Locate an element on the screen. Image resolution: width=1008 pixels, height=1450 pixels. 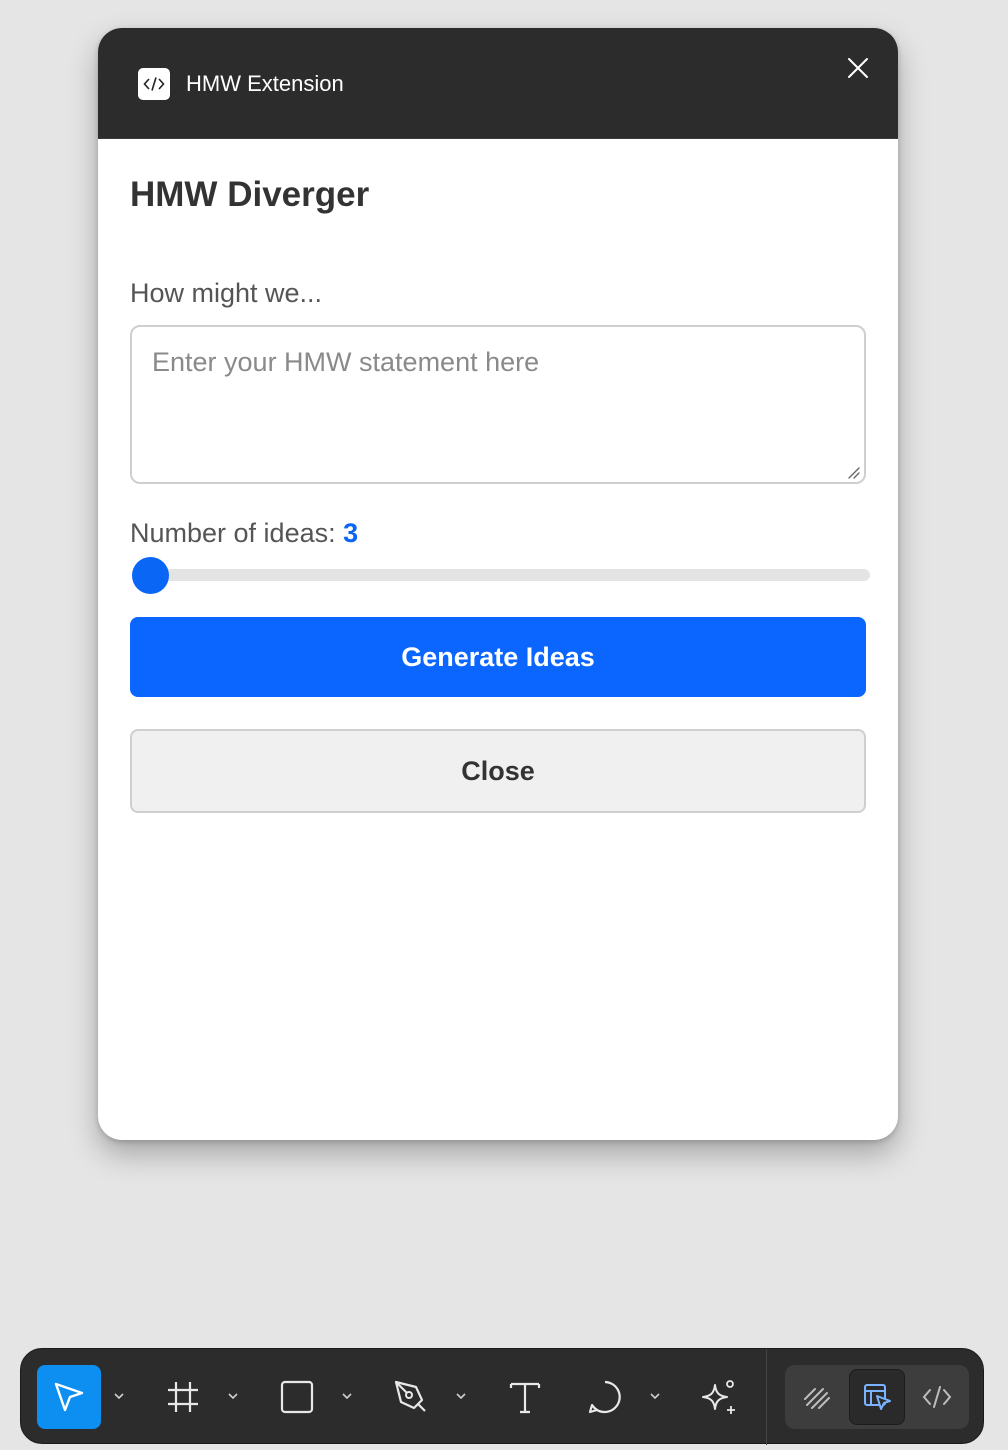
ideas-slider-track is located at coordinates (501, 575).